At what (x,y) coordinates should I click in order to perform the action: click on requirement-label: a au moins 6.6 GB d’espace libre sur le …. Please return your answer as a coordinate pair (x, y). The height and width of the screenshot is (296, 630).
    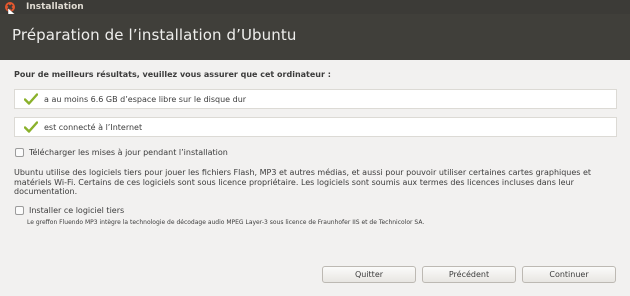
    Looking at the image, I should click on (145, 99).